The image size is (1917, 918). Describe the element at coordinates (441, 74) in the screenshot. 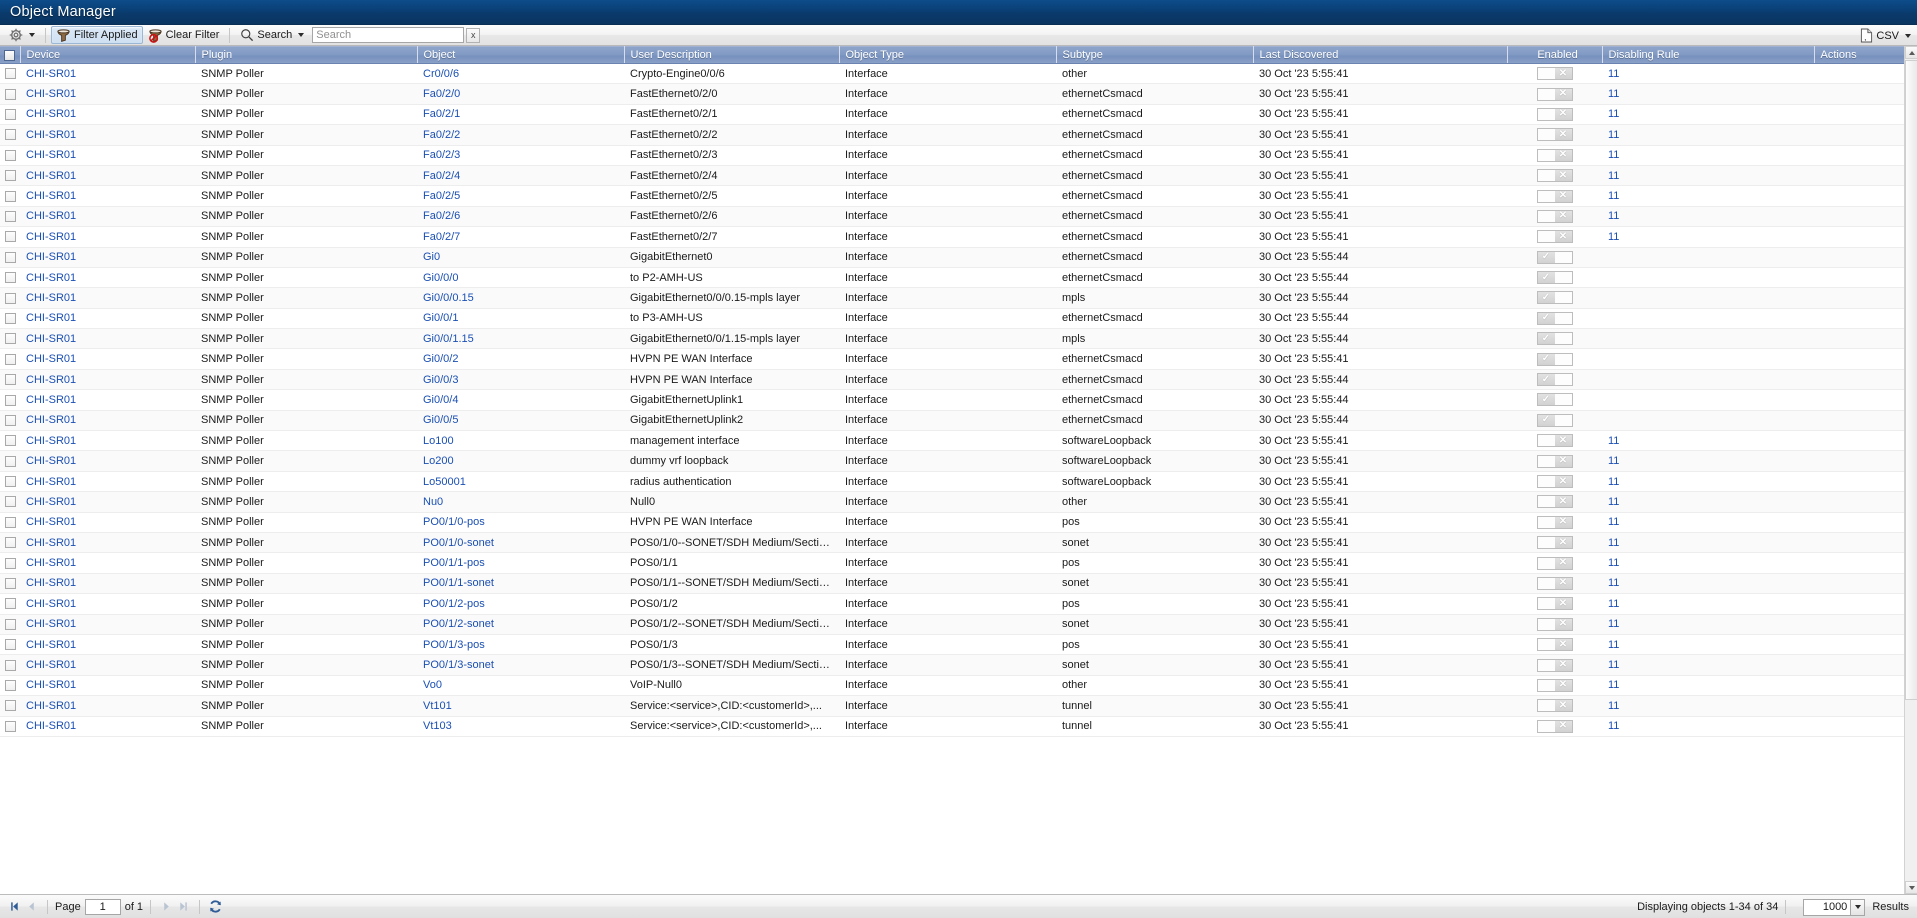

I see `object-link: Cr0/0/6` at that location.